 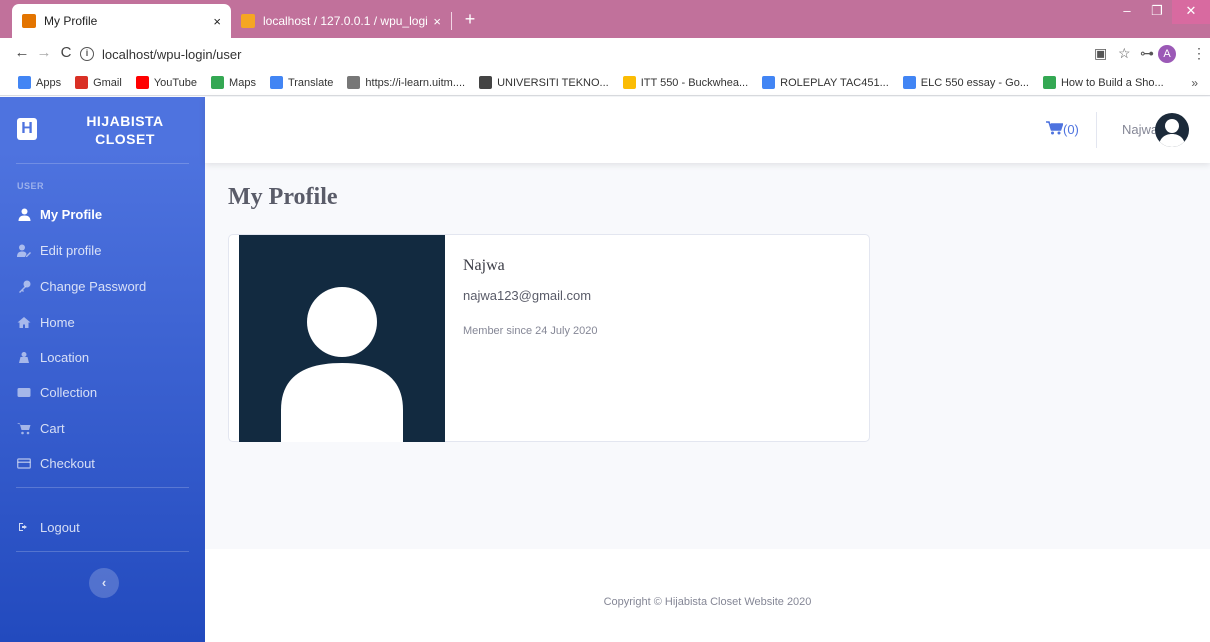 I want to click on tab-favicon-icon, so click(x=29, y=21).